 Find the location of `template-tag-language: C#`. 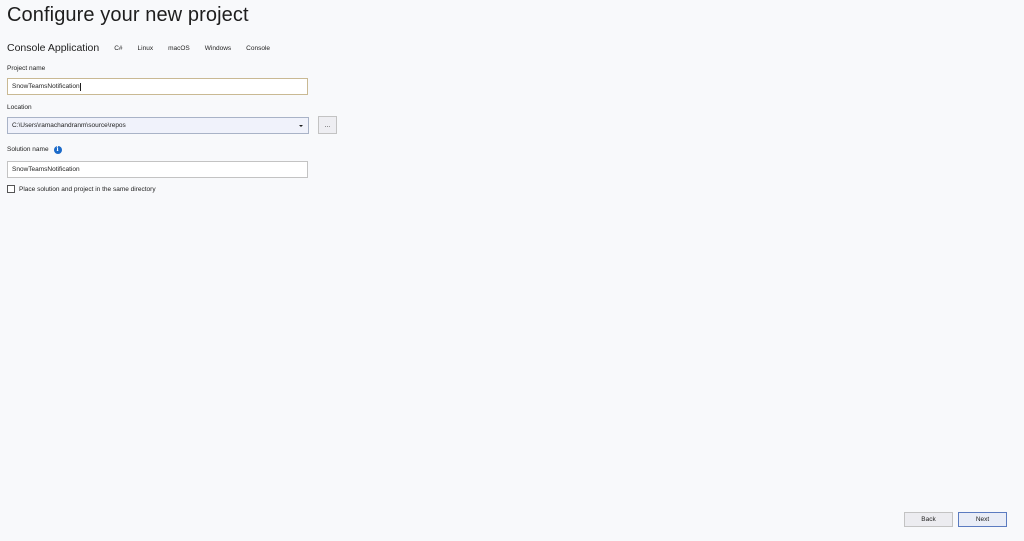

template-tag-language: C# is located at coordinates (118, 48).